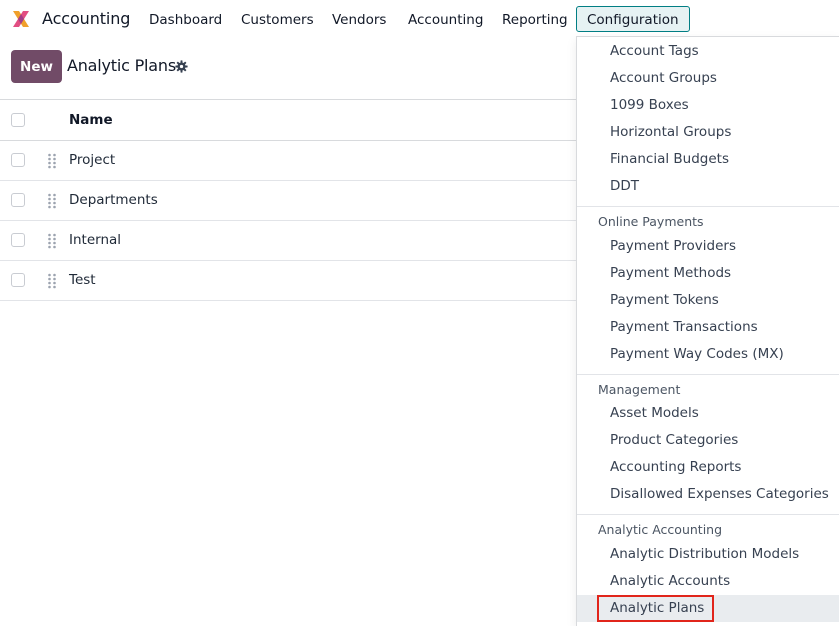 The width and height of the screenshot is (839, 626). Describe the element at coordinates (113, 200) in the screenshot. I see `row-name: Departments` at that location.